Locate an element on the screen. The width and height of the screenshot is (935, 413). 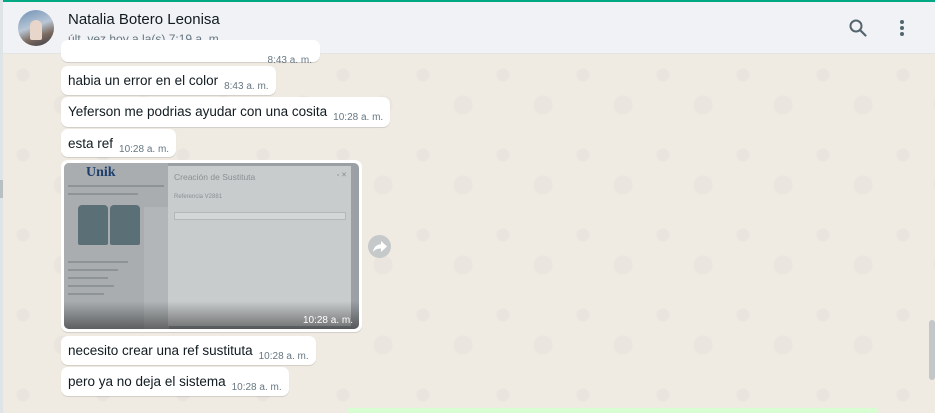
scrollbar-thumb is located at coordinates (932, 350).